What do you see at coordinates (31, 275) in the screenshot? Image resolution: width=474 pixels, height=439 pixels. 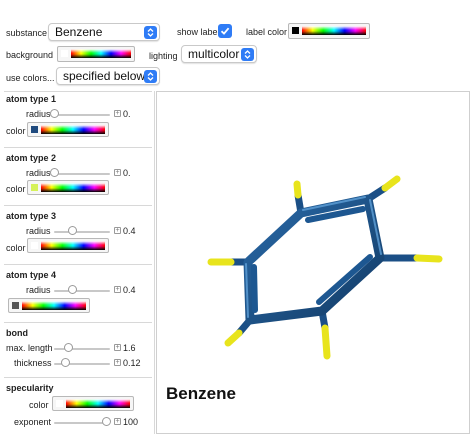 I see `atom-type-4-title: atom type 4` at bounding box center [31, 275].